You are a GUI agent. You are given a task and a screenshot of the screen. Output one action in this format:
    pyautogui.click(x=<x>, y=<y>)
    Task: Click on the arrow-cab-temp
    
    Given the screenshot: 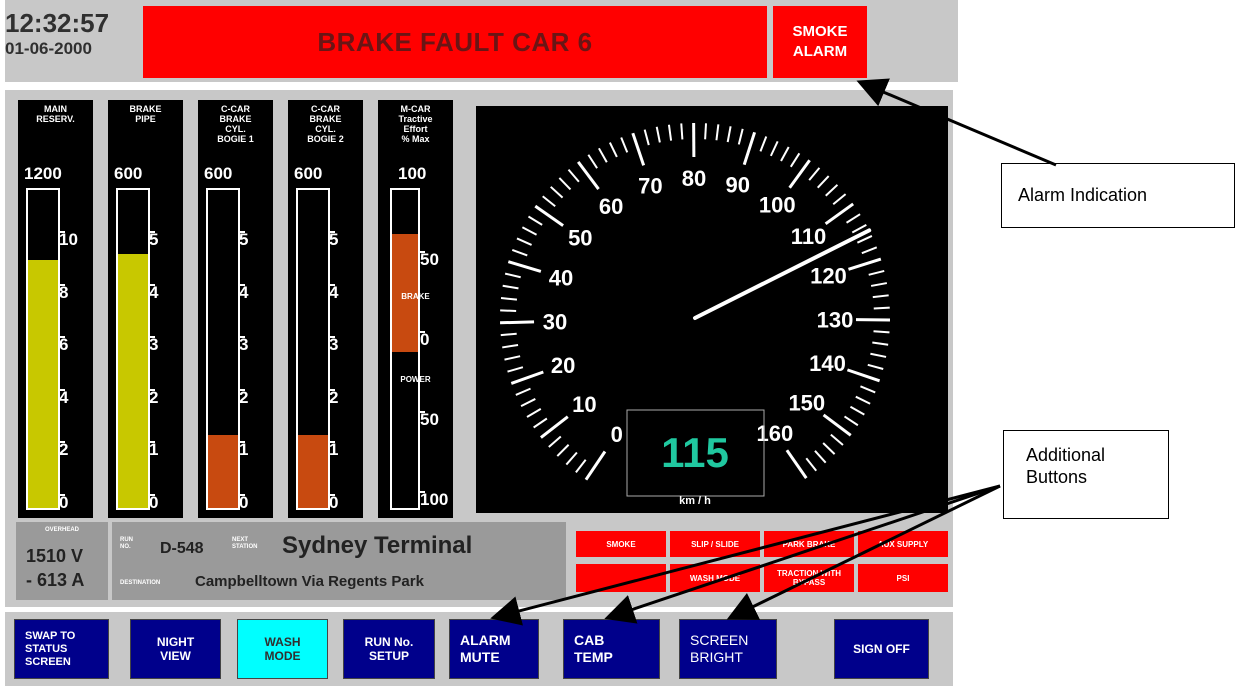 What is the action you would take?
    pyautogui.click(x=802, y=554)
    